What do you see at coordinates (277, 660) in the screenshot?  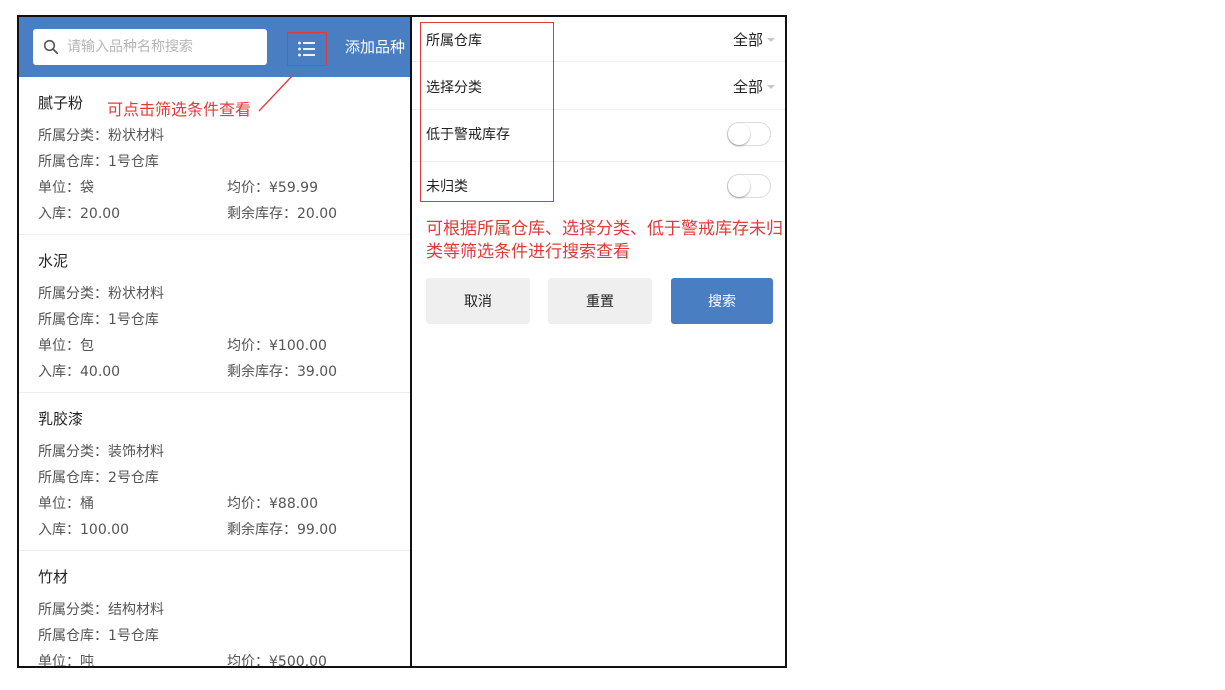 I see `product-price: 均价：¥500.00` at bounding box center [277, 660].